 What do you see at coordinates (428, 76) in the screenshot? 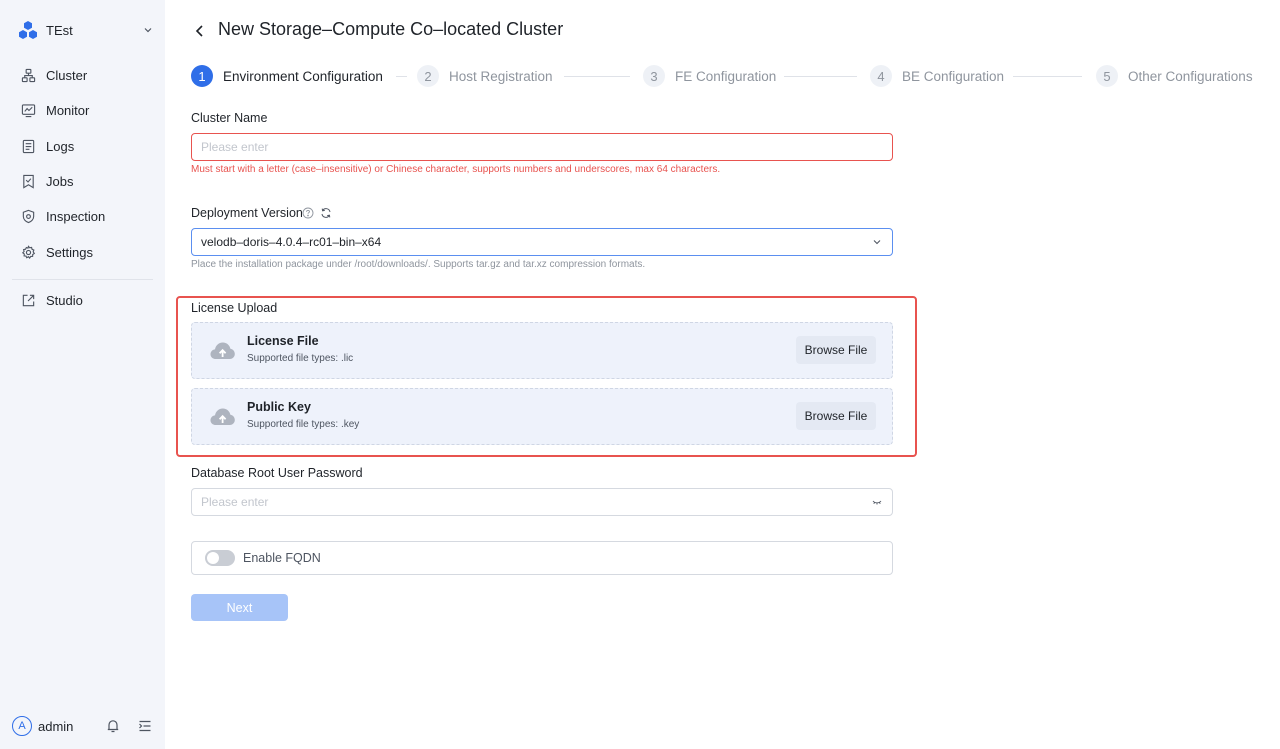
I see `step-number: 2` at bounding box center [428, 76].